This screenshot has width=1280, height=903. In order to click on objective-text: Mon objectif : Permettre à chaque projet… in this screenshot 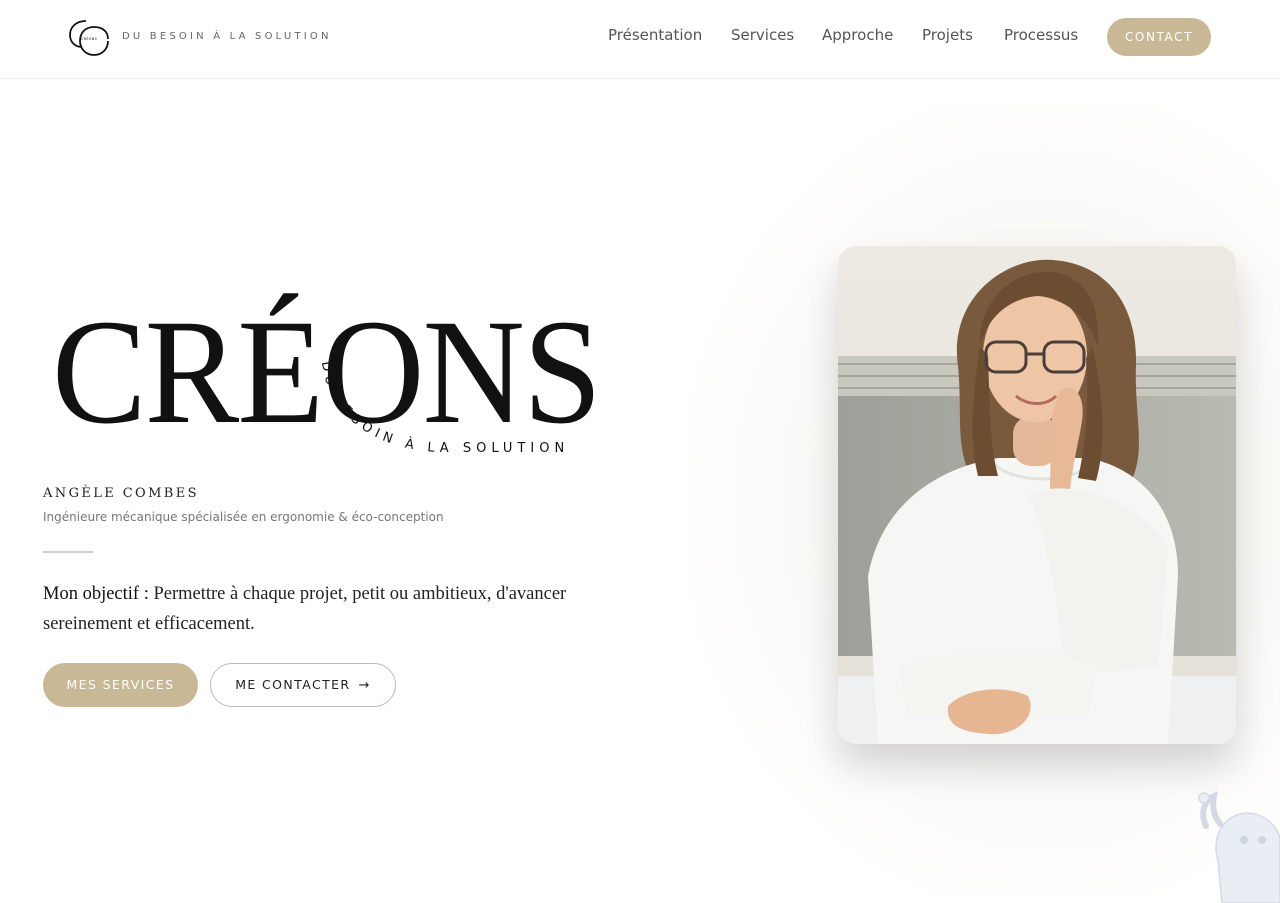, I will do `click(323, 609)`.